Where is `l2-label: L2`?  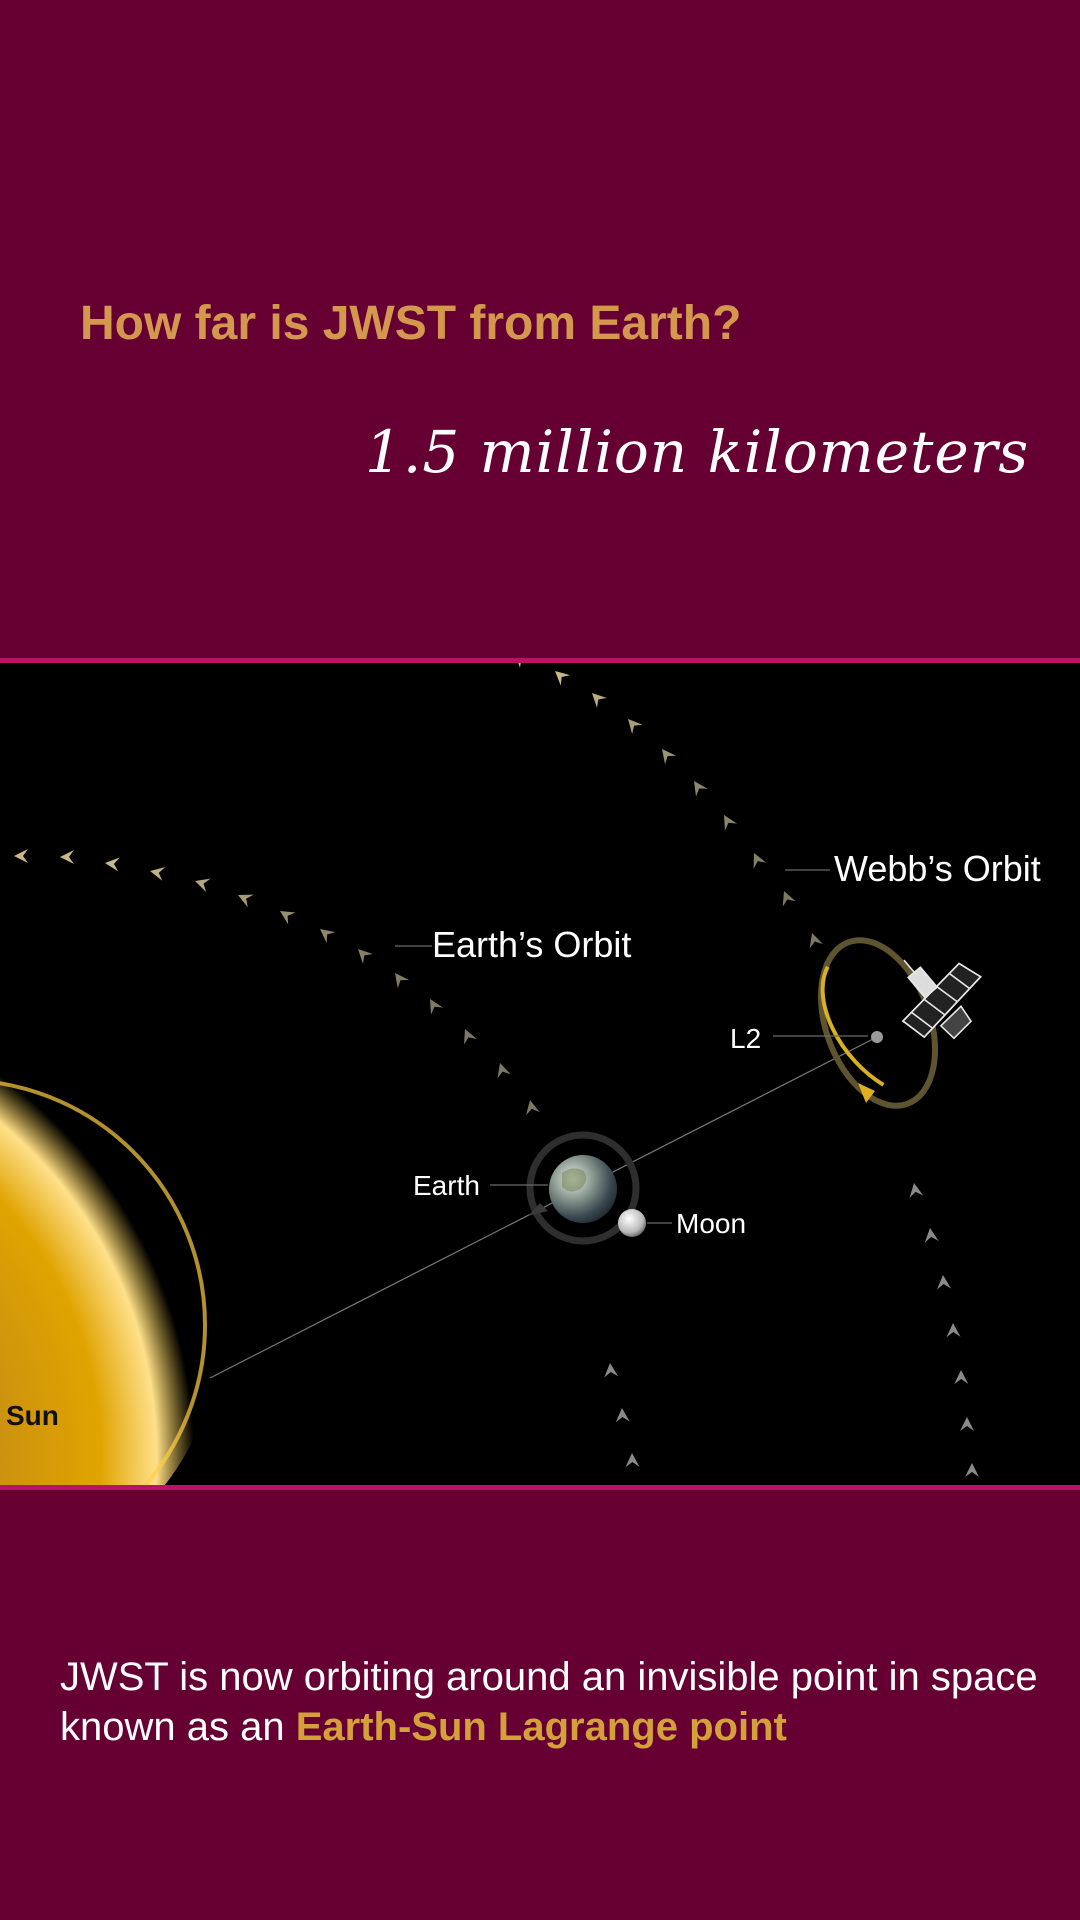
l2-label: L2 is located at coordinates (745, 1038).